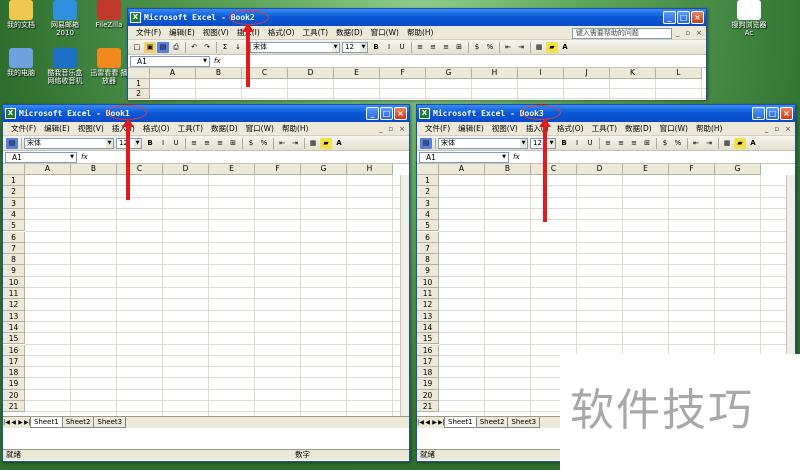  Describe the element at coordinates (606, 113) in the screenshot. I see `title-bar: X Microsoft Excel - Book3 _ □ ×` at that location.